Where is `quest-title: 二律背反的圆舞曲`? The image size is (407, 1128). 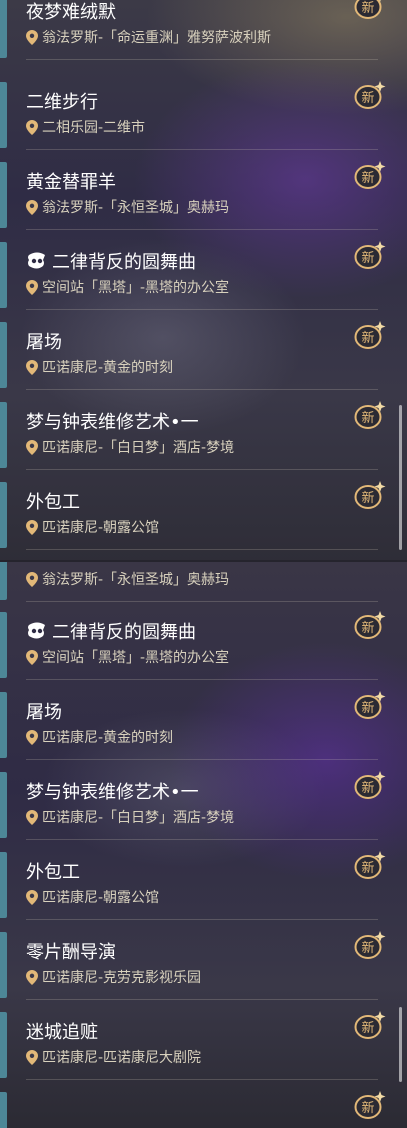 quest-title: 二律背反的圆舞曲 is located at coordinates (111, 631).